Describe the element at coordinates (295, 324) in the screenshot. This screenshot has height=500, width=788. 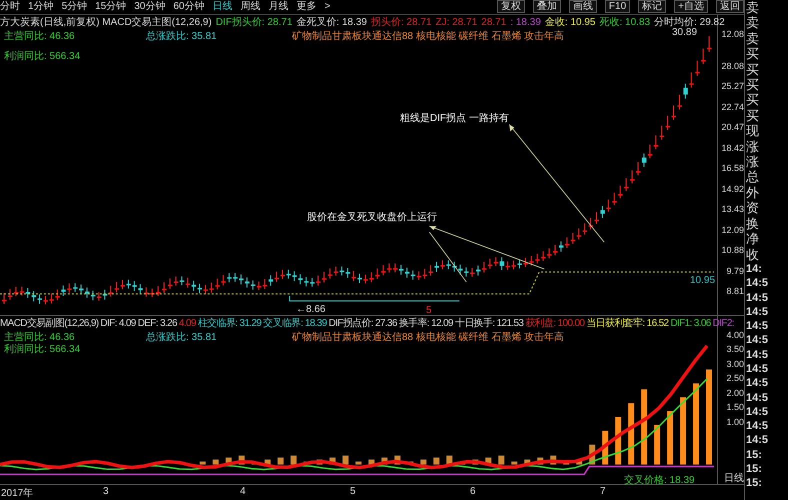
I see `indicator-readout: 交叉临界: 18.39` at that location.